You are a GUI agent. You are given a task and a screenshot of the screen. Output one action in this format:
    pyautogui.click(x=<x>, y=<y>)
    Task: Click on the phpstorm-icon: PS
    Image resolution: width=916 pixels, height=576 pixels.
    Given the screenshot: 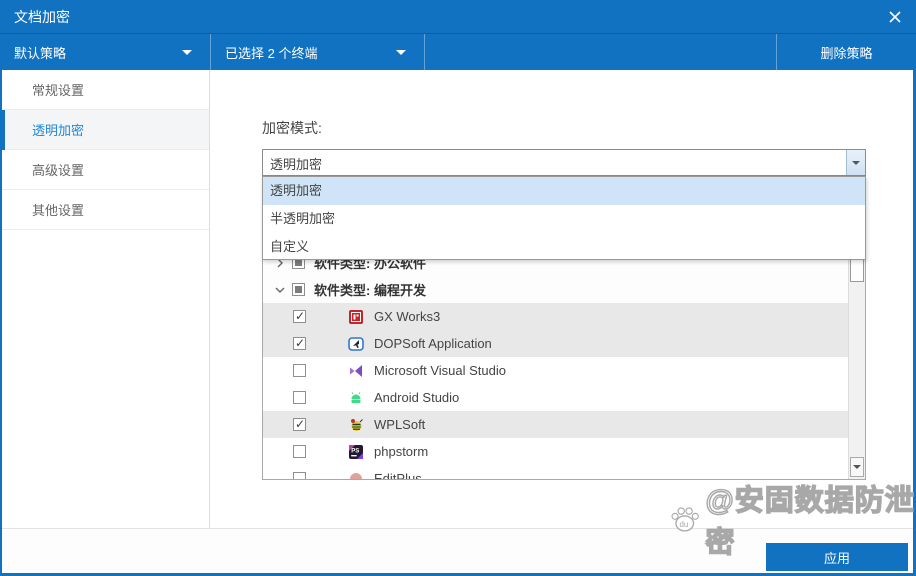 What is the action you would take?
    pyautogui.click(x=356, y=452)
    